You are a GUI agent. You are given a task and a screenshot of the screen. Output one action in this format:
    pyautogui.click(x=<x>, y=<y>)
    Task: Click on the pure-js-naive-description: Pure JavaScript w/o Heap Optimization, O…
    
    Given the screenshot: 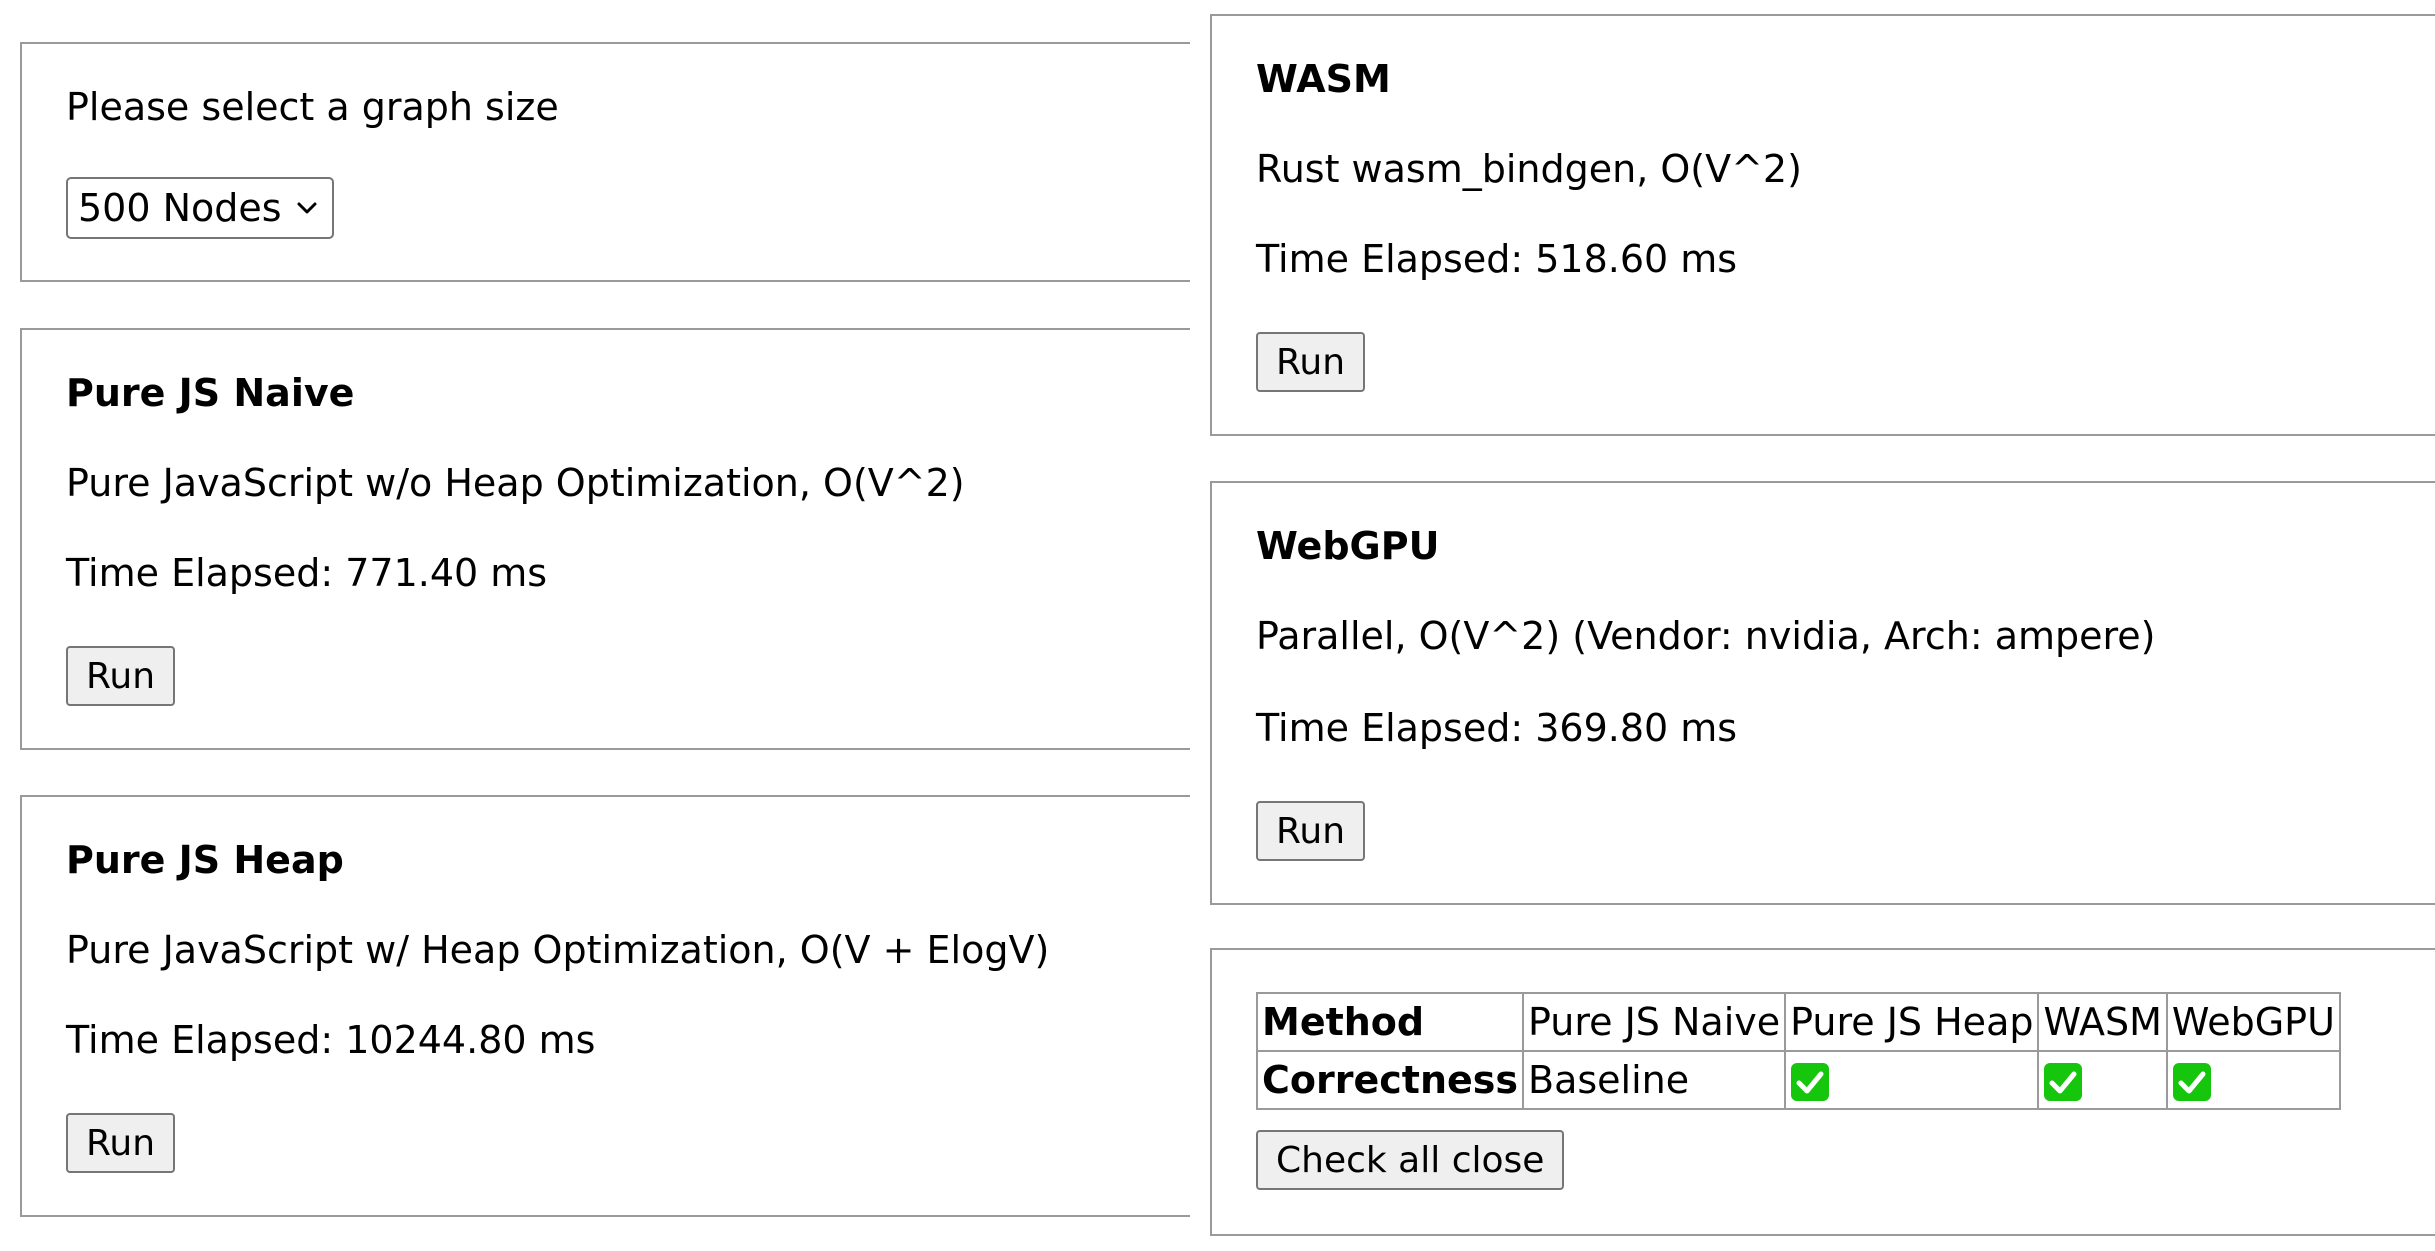 What is the action you would take?
    pyautogui.click(x=515, y=483)
    